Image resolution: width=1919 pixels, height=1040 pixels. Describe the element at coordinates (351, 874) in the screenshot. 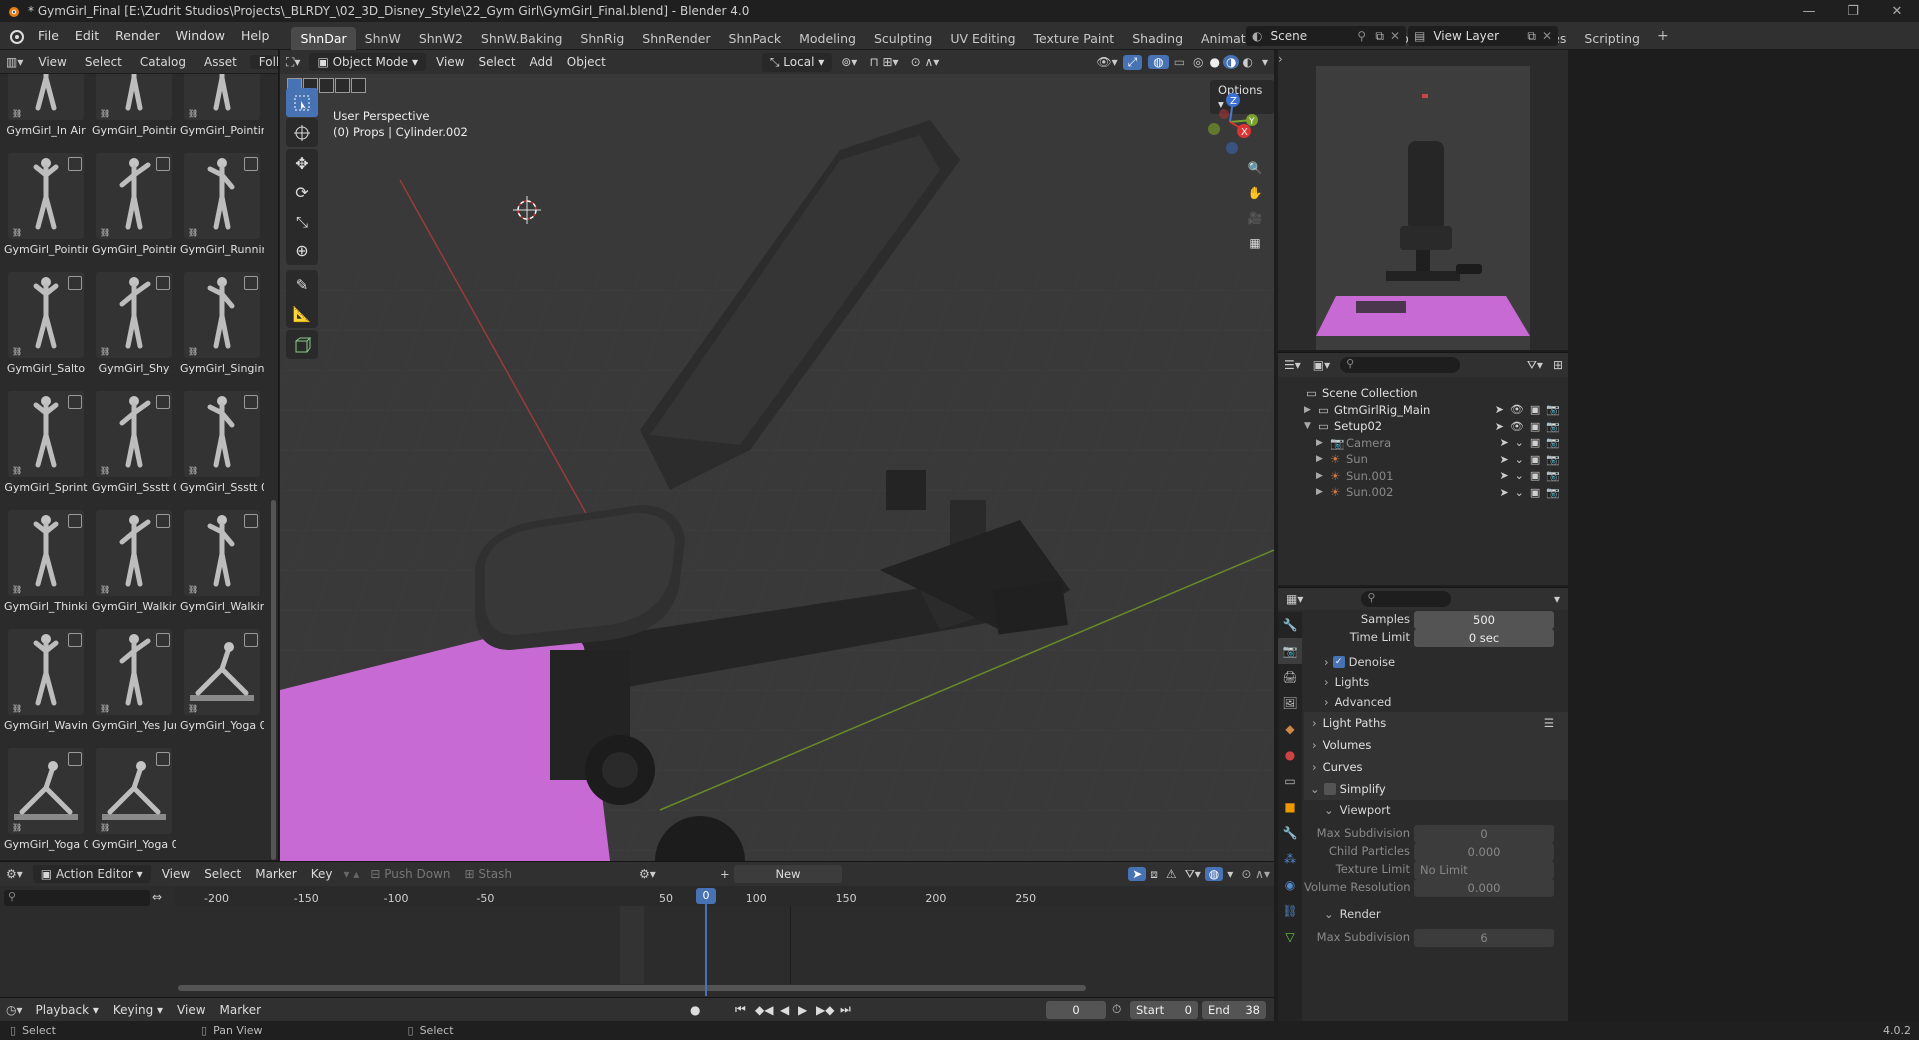

I see `layer-down-icon: ▾ ▴` at that location.